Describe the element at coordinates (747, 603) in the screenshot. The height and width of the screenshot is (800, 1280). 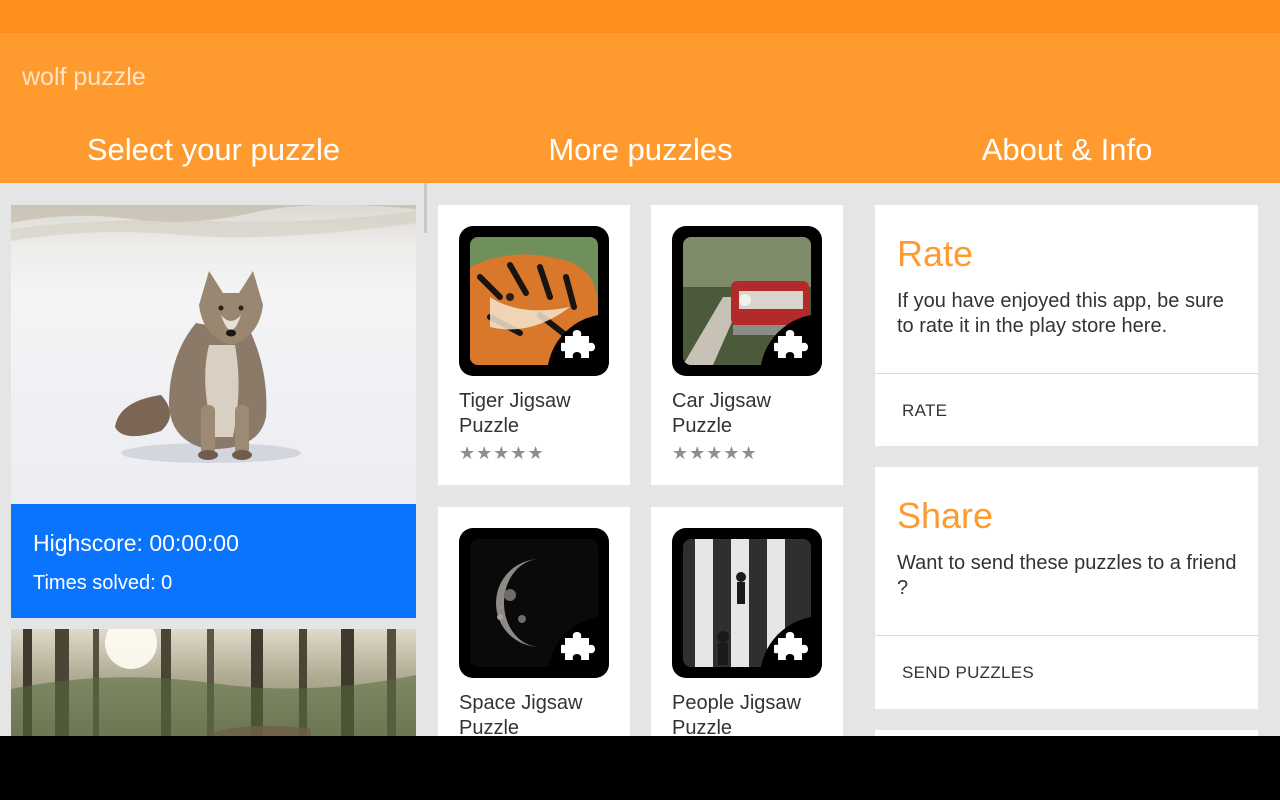
I see `people-puzzle-thumbnail` at that location.